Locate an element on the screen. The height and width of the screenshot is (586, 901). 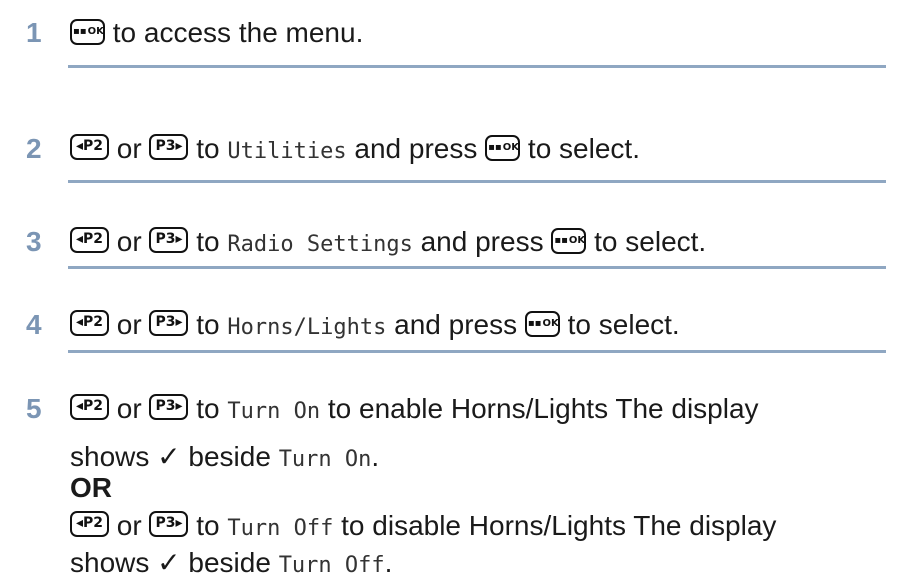
or-label: OR is located at coordinates (91, 487).